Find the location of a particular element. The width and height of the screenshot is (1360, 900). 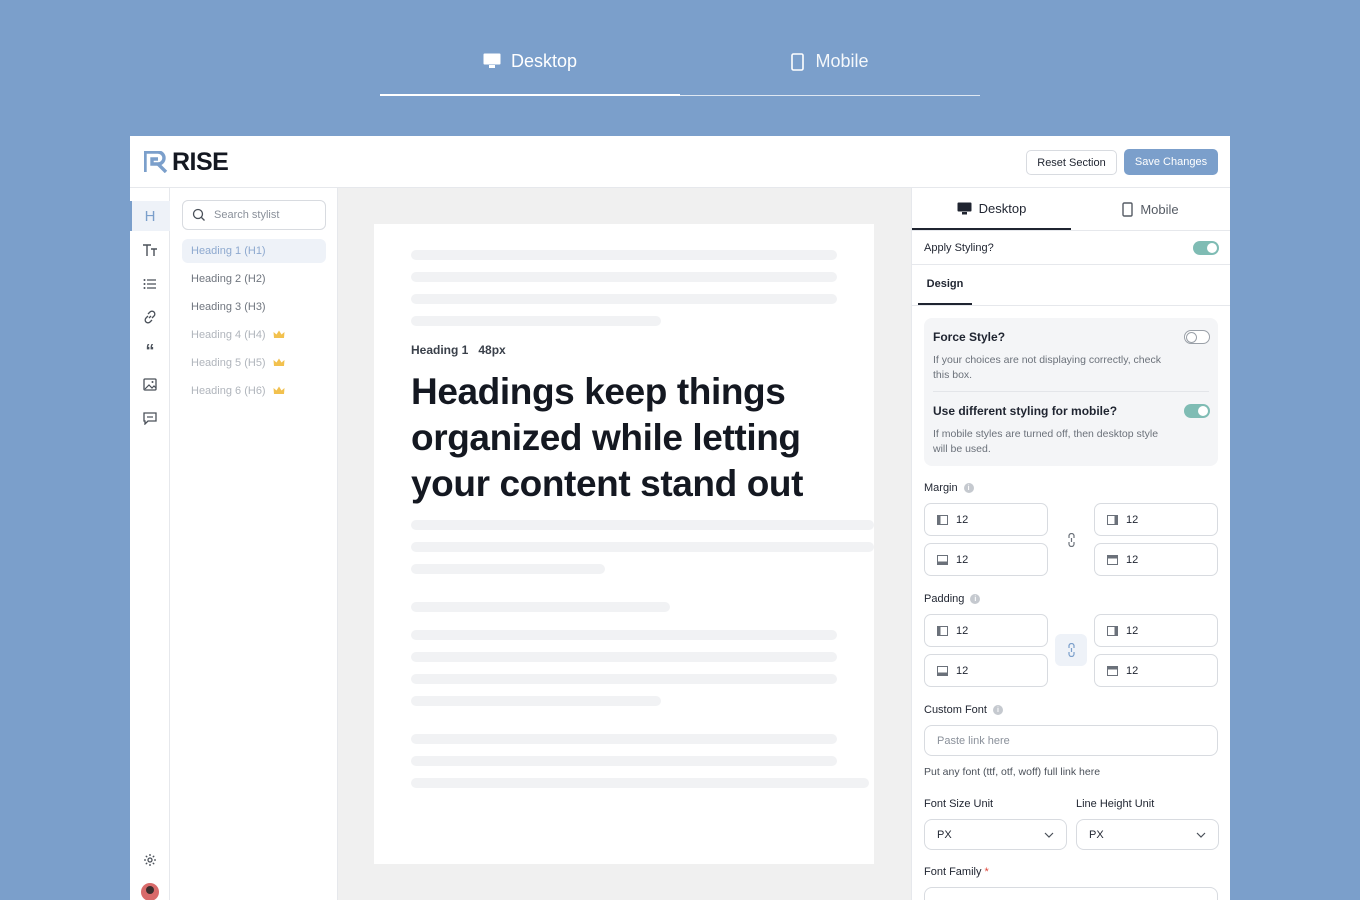

search-icon is located at coordinates (198, 214).